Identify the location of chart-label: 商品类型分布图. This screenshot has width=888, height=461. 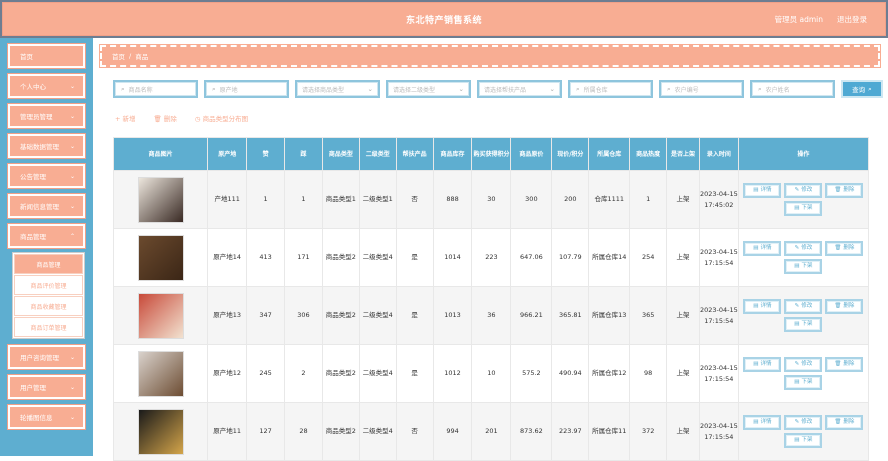
(225, 119).